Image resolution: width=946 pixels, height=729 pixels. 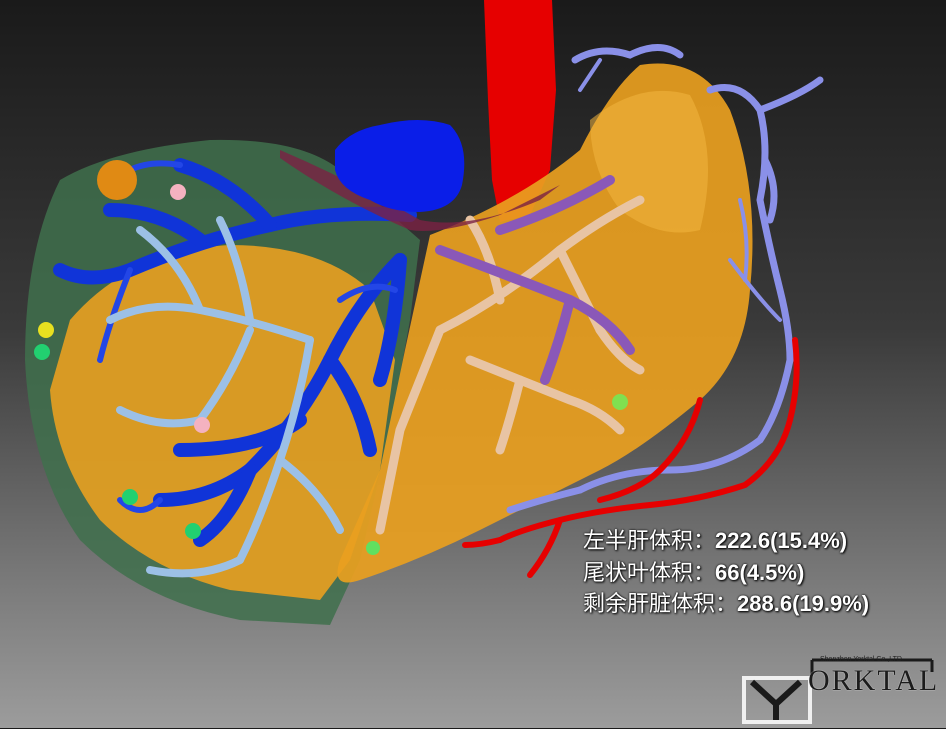 I want to click on stat-label: 尾状叶体积：, so click(x=649, y=573).